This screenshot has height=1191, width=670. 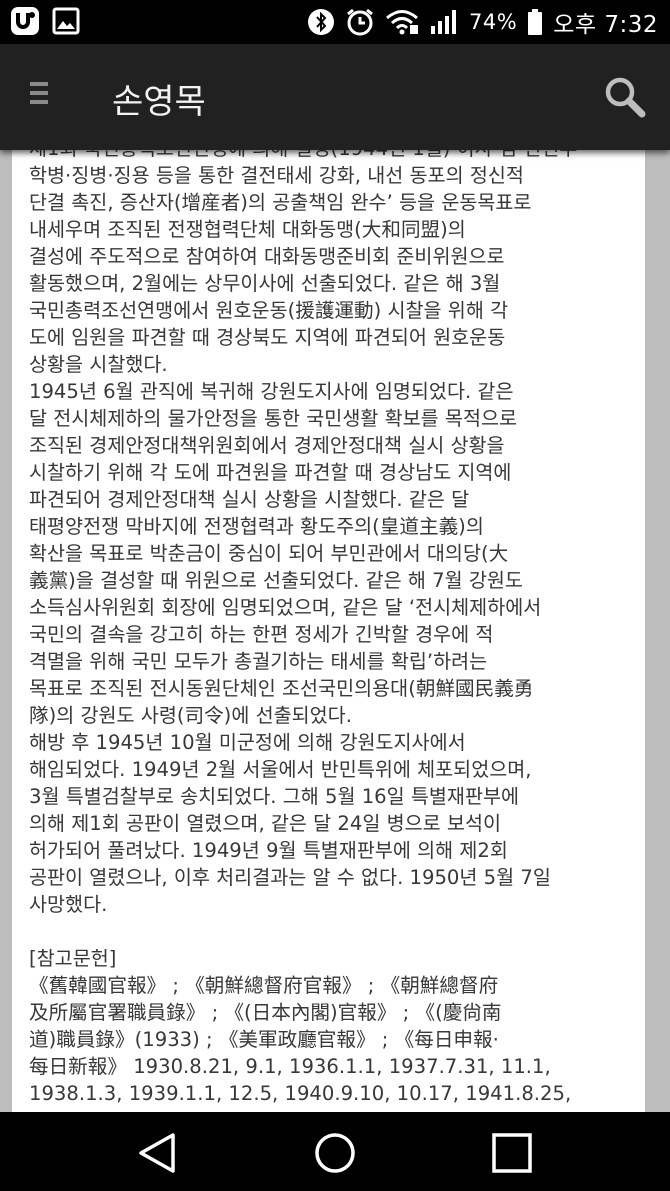 What do you see at coordinates (274, 796) in the screenshot?
I see `article-line: 3월 특별검찰부로 송치되었다. 그해 5월 16일 특별재판부에` at bounding box center [274, 796].